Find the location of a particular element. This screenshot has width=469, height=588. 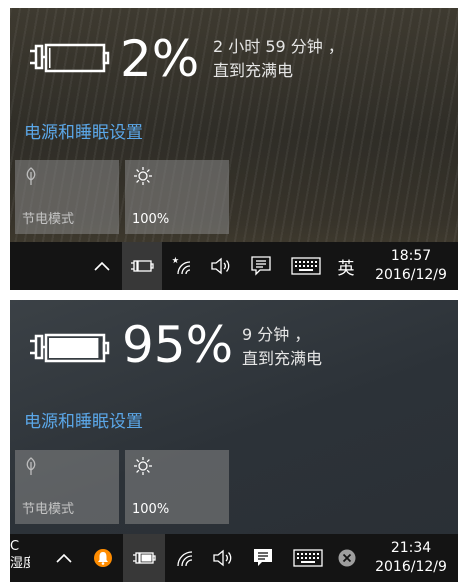

ime-indicator: 英 is located at coordinates (346, 268).